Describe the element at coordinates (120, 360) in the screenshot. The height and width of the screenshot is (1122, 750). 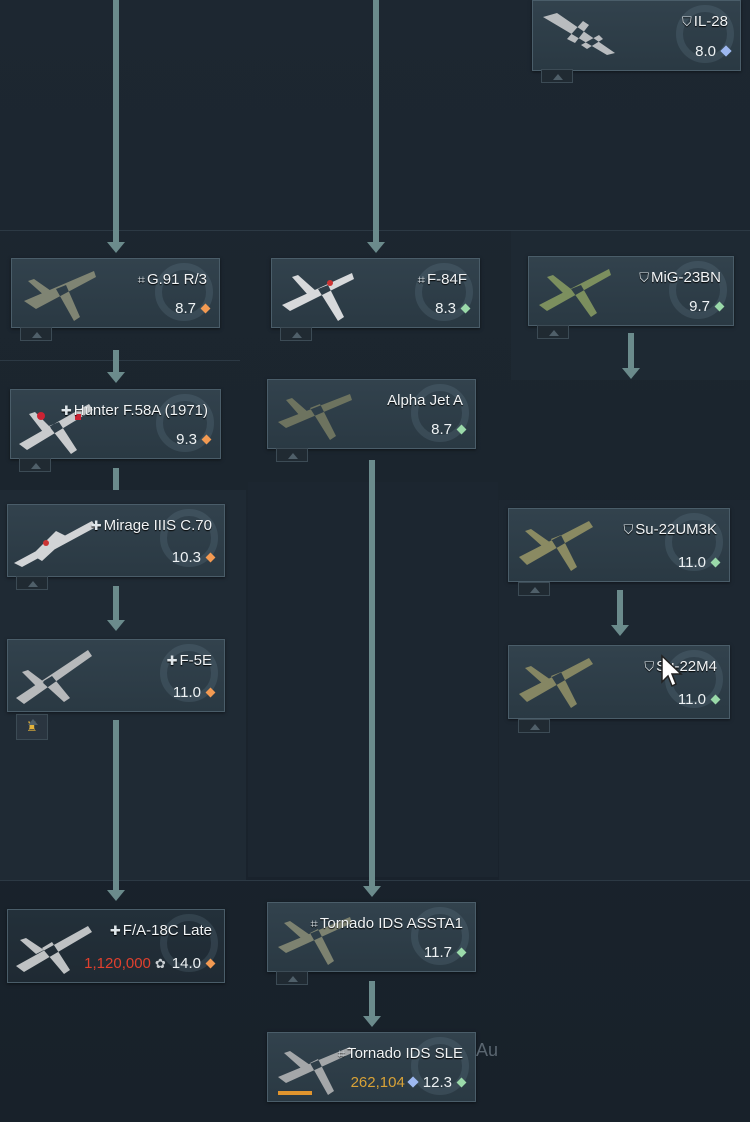
I see `divider` at that location.